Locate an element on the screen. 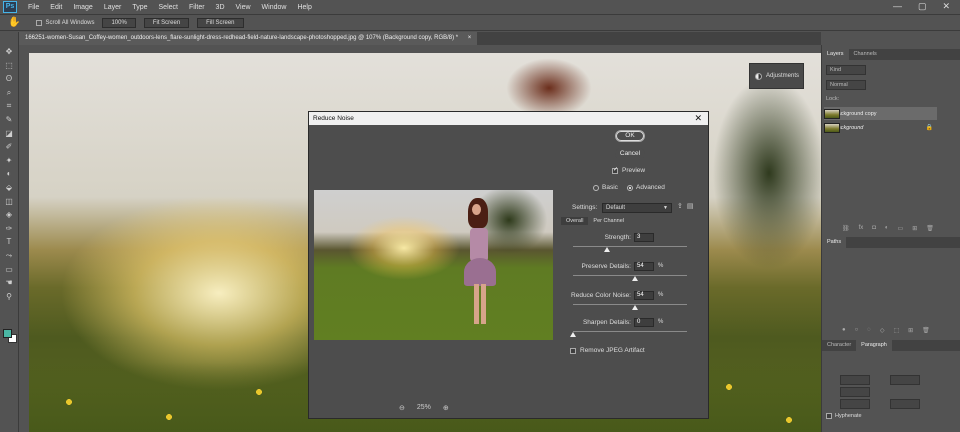  history-brush-icon: ◐ is located at coordinates (9, 173).